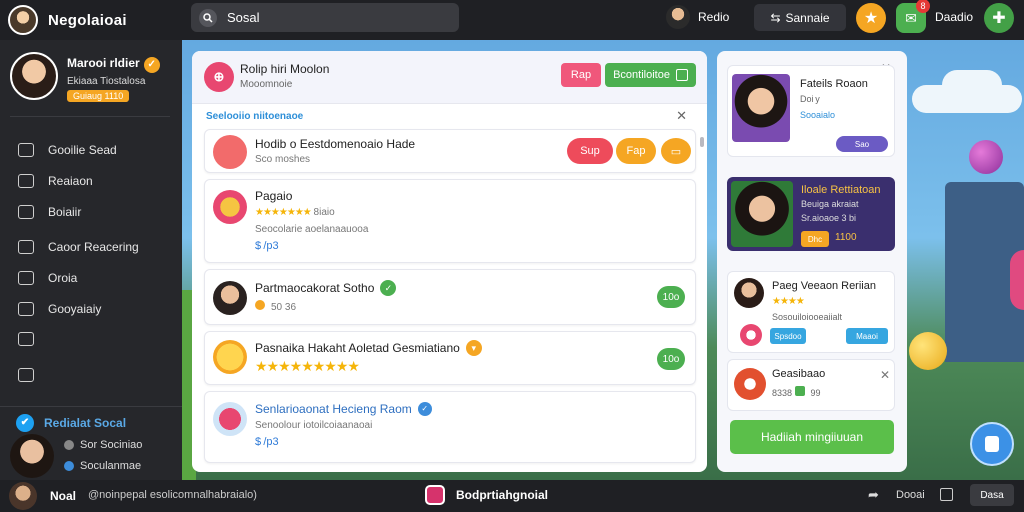  What do you see at coordinates (103, 63) in the screenshot?
I see `profile-name-text: Marooi rldier` at bounding box center [103, 63].